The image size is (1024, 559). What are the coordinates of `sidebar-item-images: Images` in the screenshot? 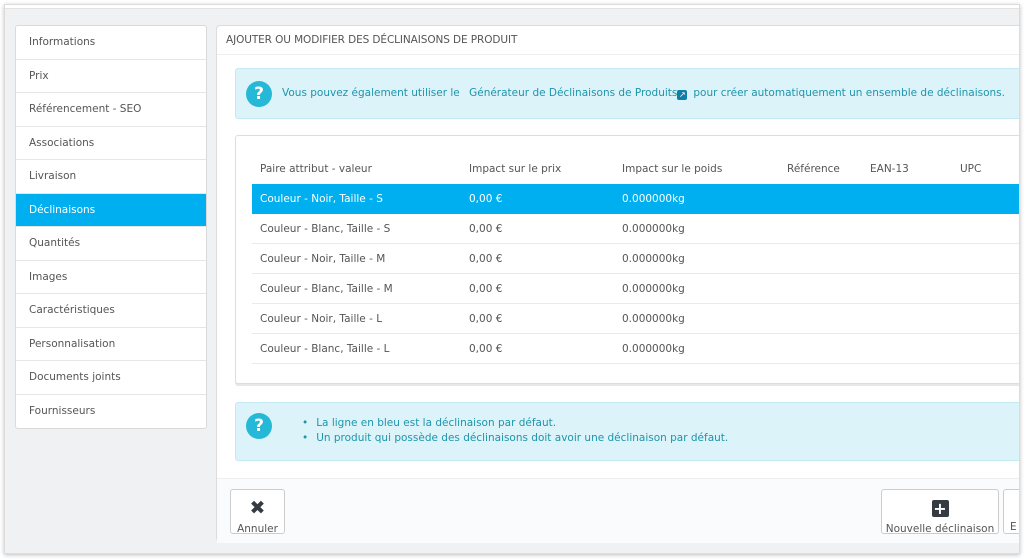 It's located at (111, 277).